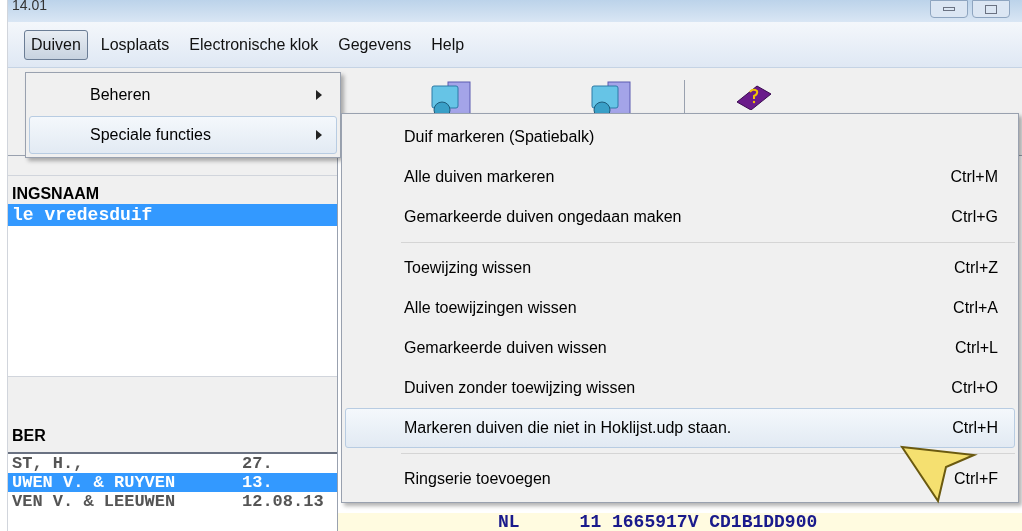 This screenshot has width=1022, height=531. What do you see at coordinates (505, 348) in the screenshot?
I see `menu-item-label: Gemarkeerde duiven wissen` at bounding box center [505, 348].